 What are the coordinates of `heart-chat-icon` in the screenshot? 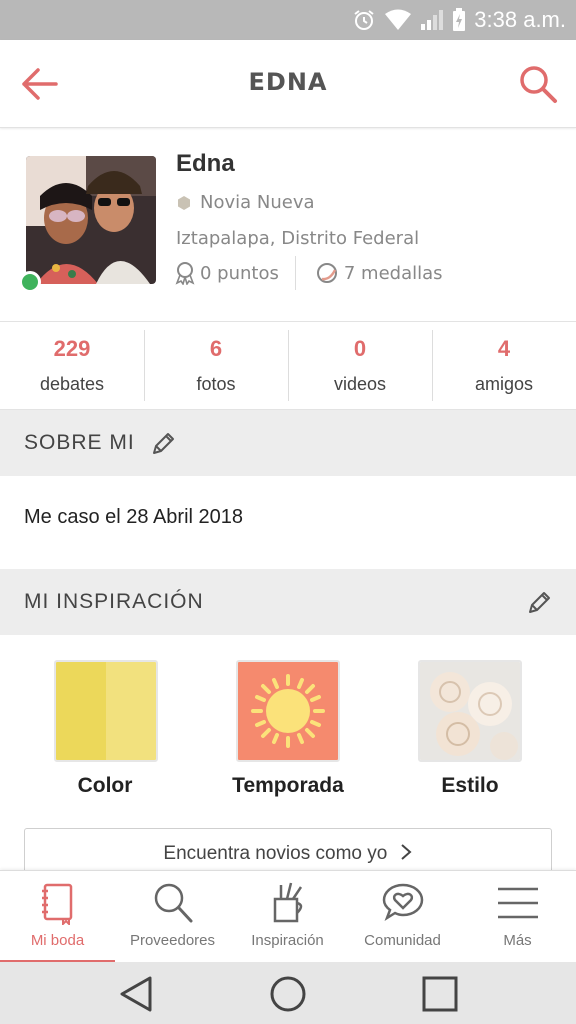 It's located at (403, 902).